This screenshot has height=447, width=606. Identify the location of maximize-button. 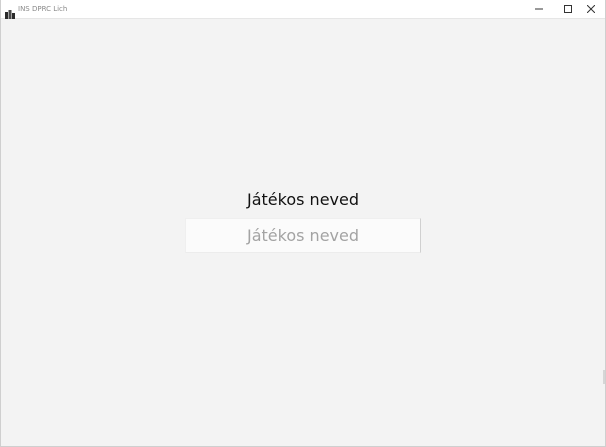
(568, 9).